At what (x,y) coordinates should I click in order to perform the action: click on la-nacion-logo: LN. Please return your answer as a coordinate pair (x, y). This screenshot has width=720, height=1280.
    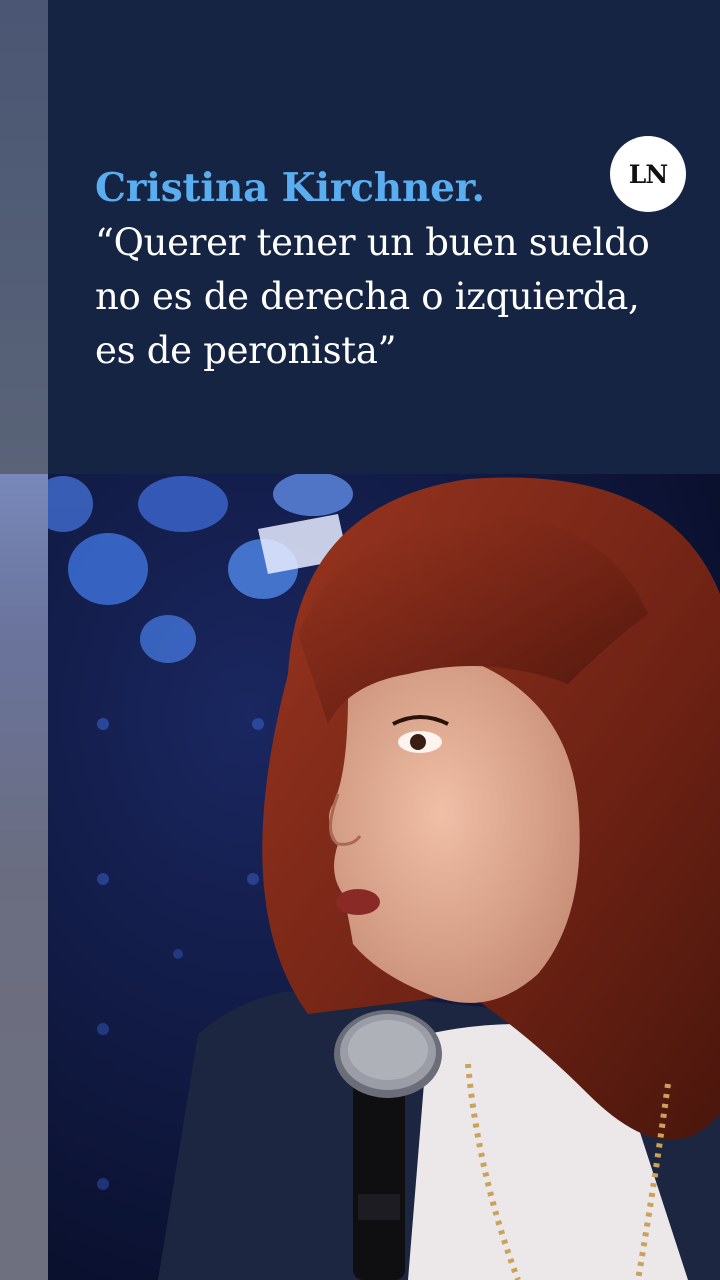
    Looking at the image, I should click on (648, 174).